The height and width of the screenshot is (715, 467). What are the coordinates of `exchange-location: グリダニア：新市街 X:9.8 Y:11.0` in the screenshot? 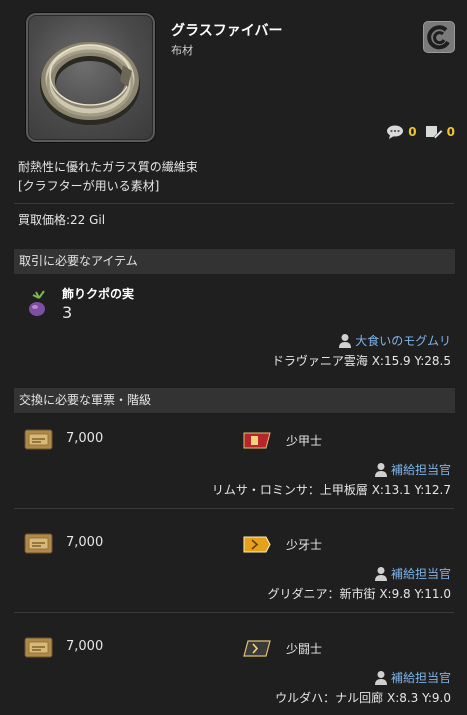 It's located at (359, 594).